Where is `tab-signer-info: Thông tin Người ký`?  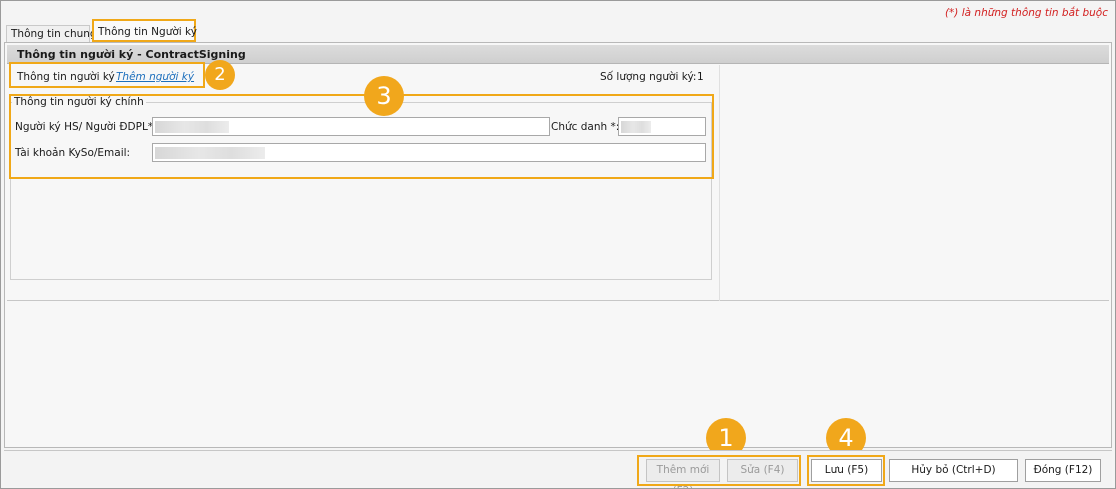
tab-signer-info: Thông tin Người ký is located at coordinates (144, 30).